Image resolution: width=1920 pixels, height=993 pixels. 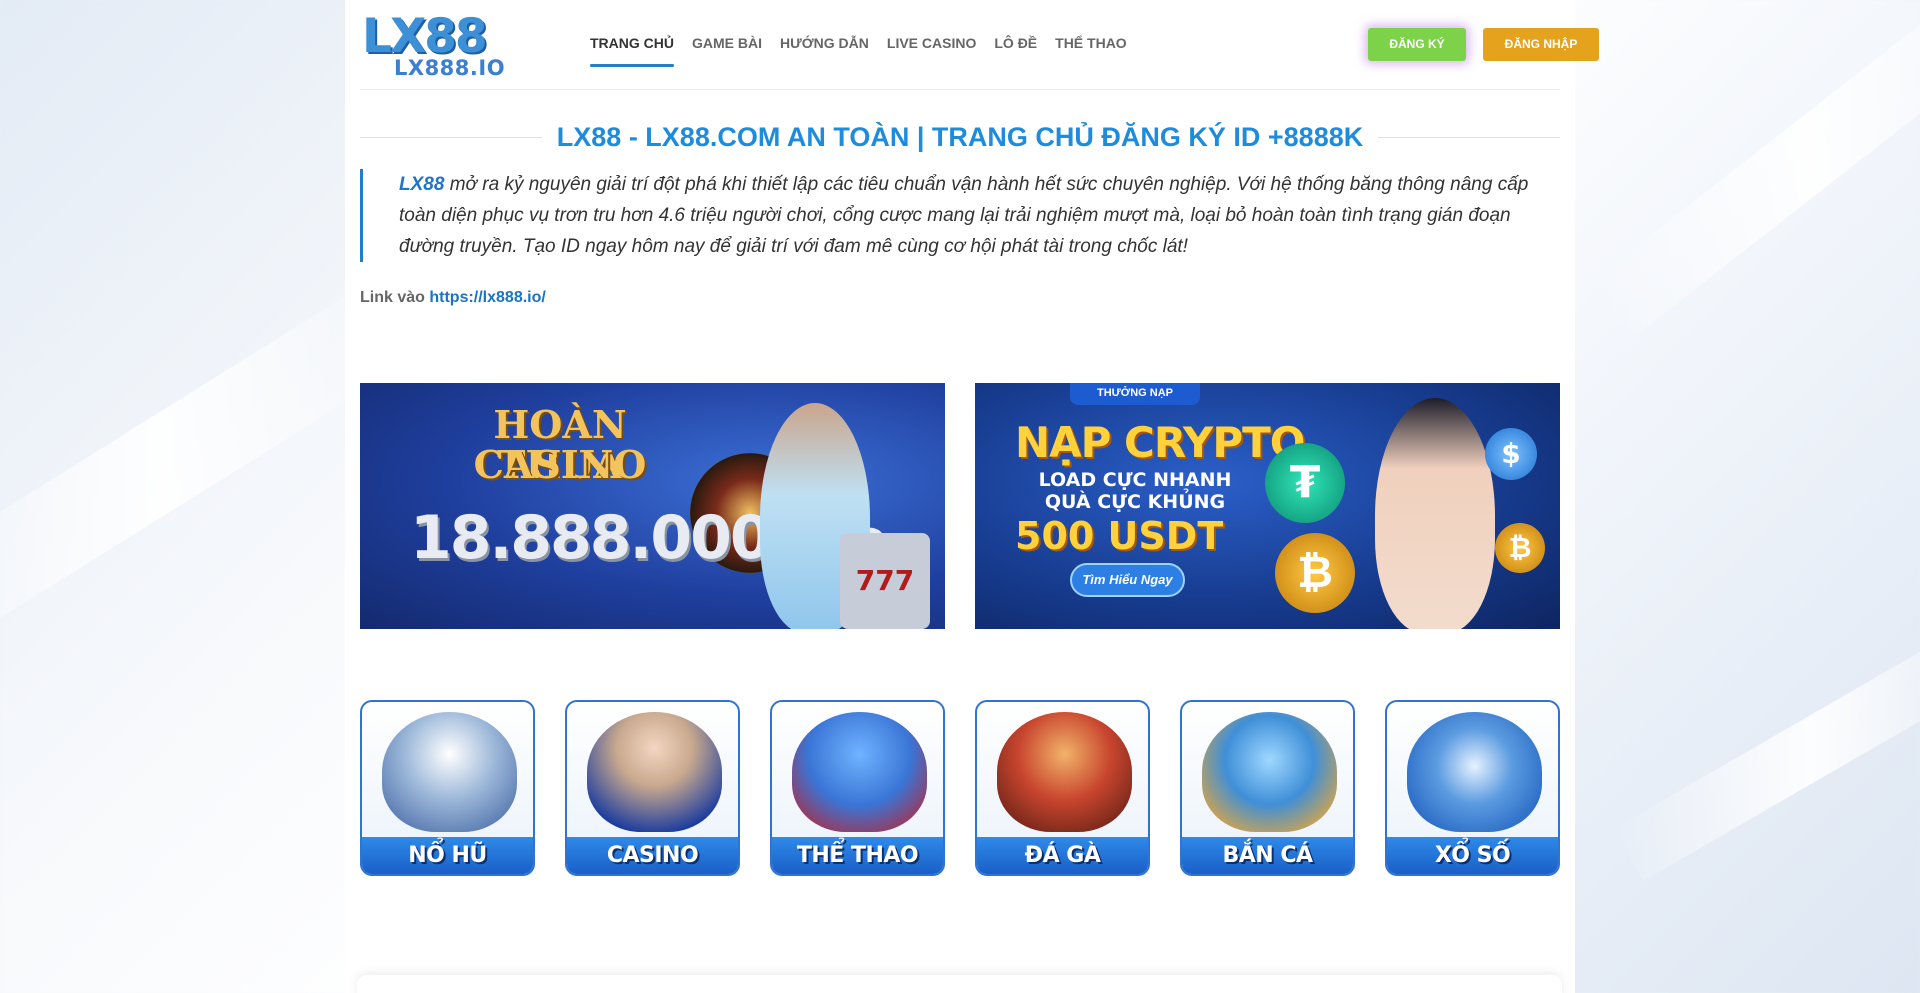 I want to click on category-grid: NỔ HŨ CASINO THỂ THAO ĐÁ GÀ BẮN CÁ XỔ SỐ, so click(x=960, y=788).